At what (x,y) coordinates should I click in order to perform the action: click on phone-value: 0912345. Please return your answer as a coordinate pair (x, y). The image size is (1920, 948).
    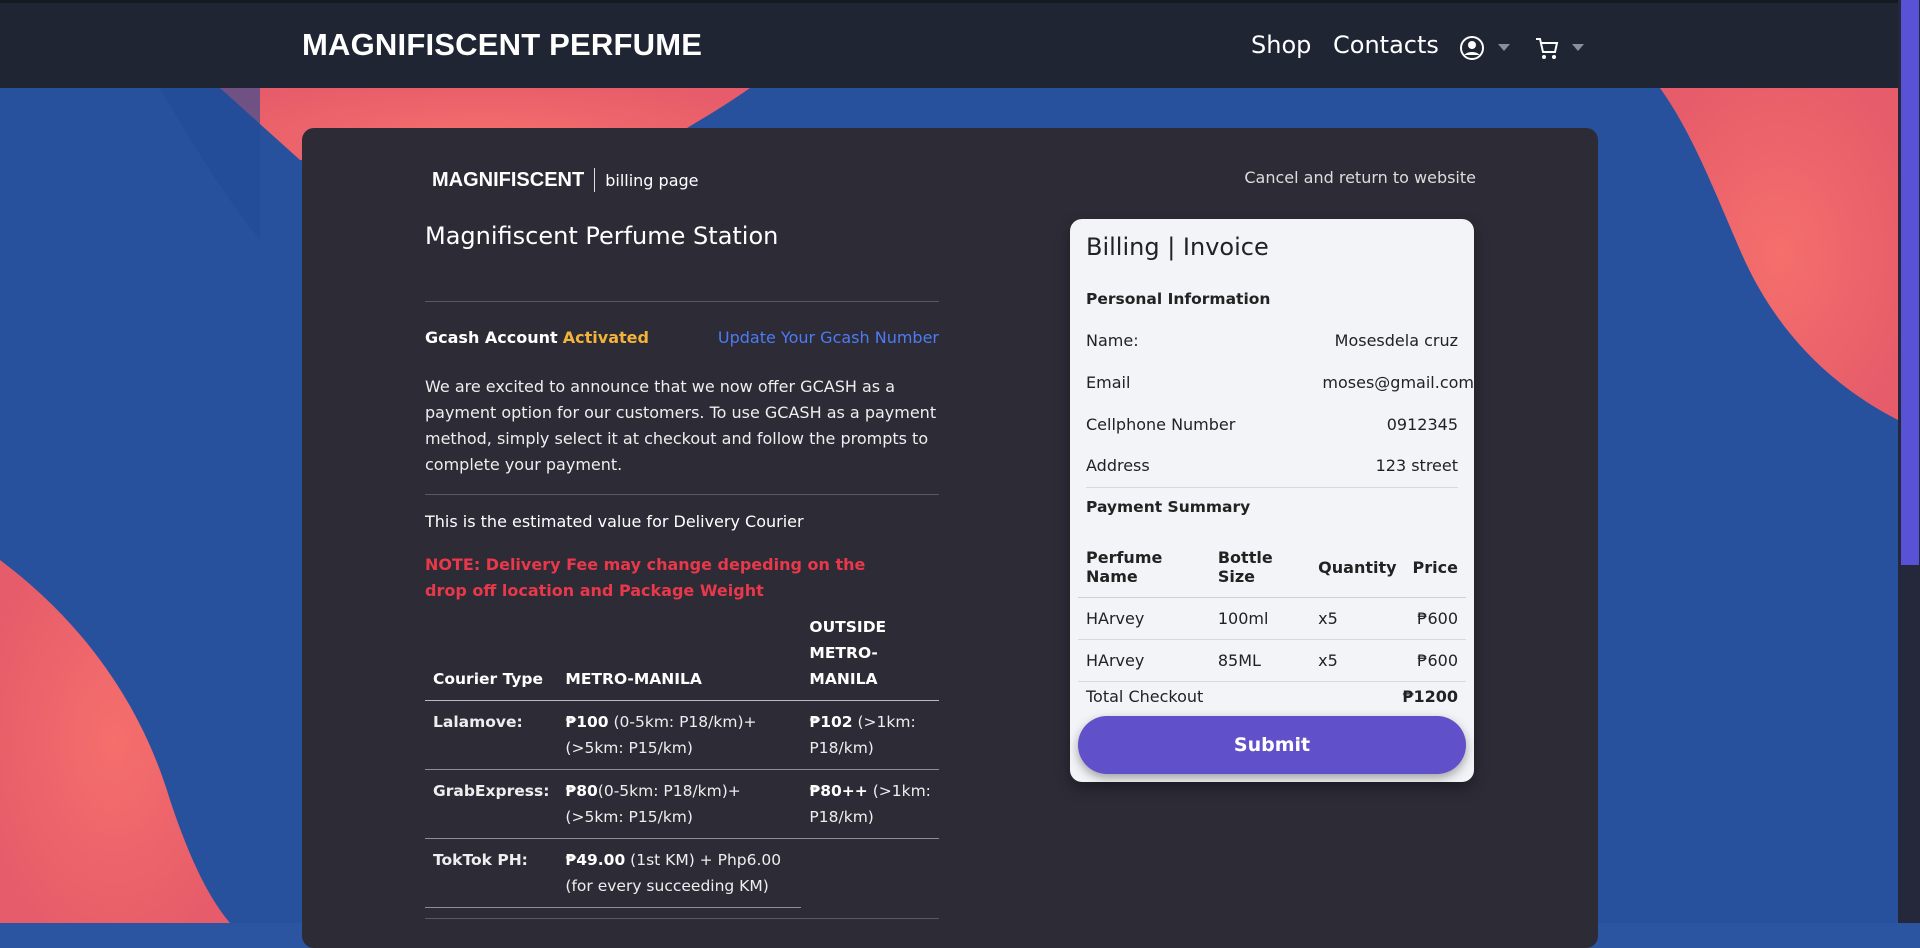
    Looking at the image, I should click on (1422, 424).